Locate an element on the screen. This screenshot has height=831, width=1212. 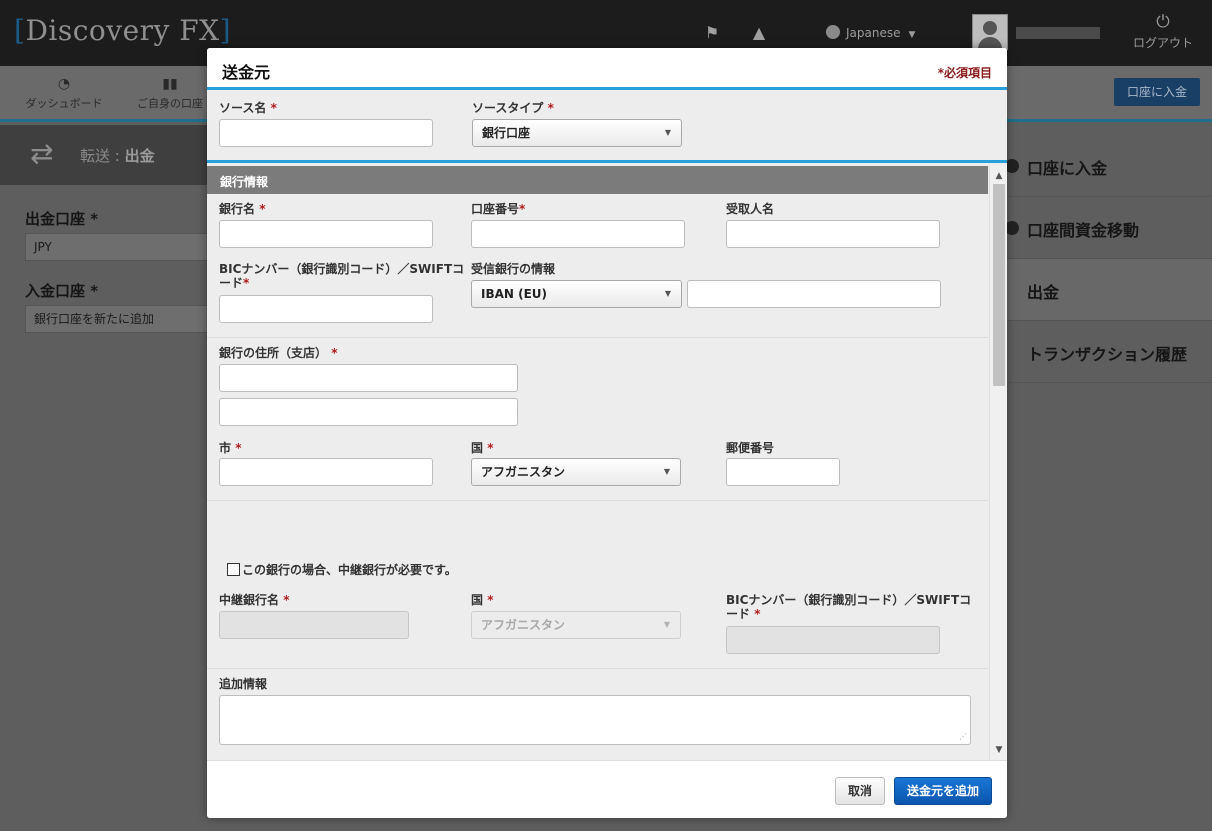
postal-code-label: 郵便番号 is located at coordinates (750, 448).